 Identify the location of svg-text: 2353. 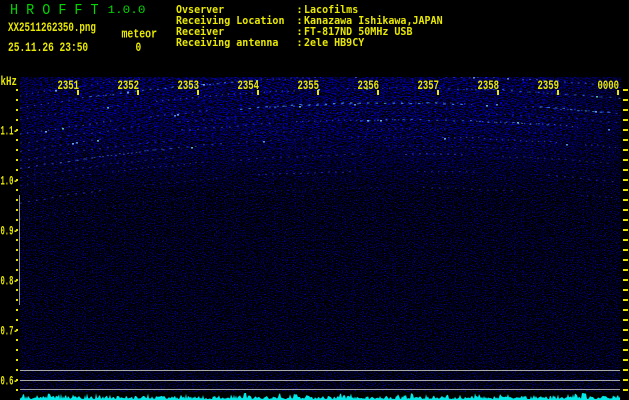
(188, 87).